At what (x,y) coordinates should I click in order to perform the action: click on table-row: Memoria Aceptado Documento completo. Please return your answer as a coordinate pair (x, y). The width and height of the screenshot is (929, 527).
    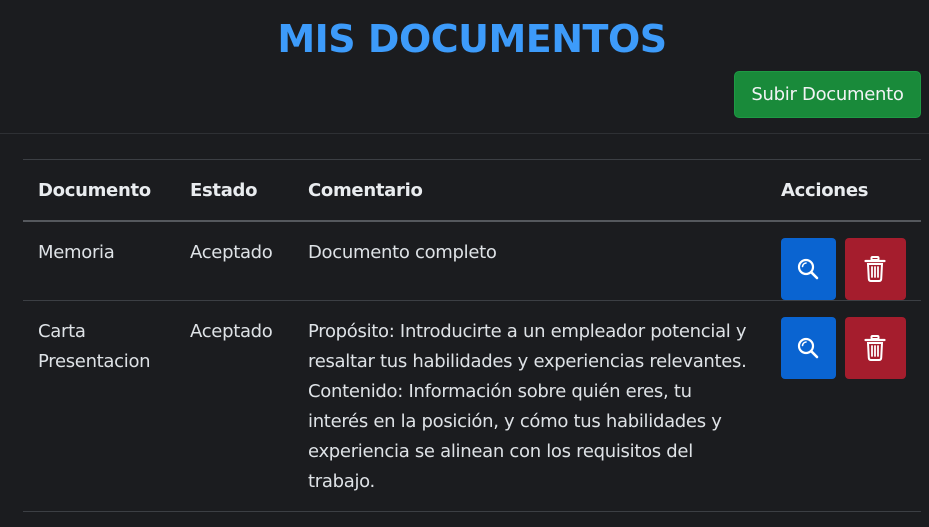
    Looking at the image, I should click on (472, 261).